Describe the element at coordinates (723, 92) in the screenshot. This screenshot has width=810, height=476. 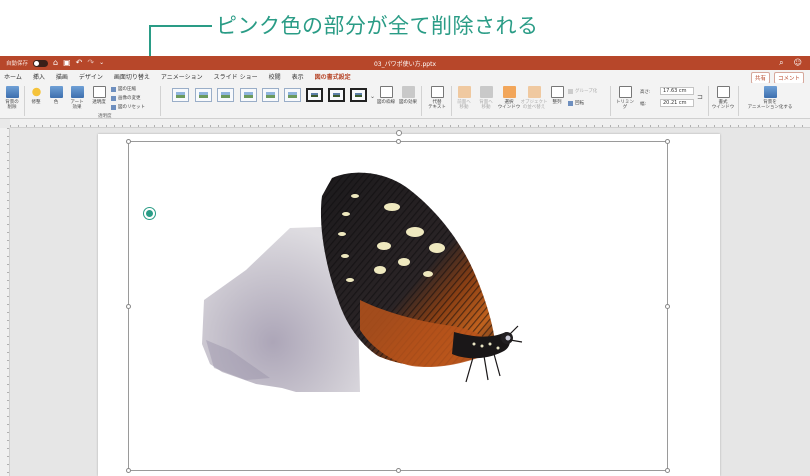
I see `format-pane-icon` at that location.